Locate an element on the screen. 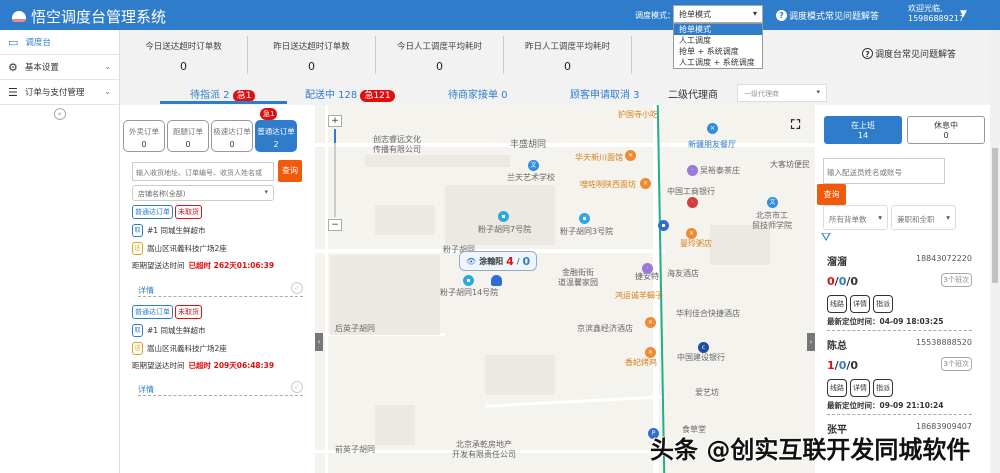  tab-label: 休息中 is located at coordinates (946, 125).